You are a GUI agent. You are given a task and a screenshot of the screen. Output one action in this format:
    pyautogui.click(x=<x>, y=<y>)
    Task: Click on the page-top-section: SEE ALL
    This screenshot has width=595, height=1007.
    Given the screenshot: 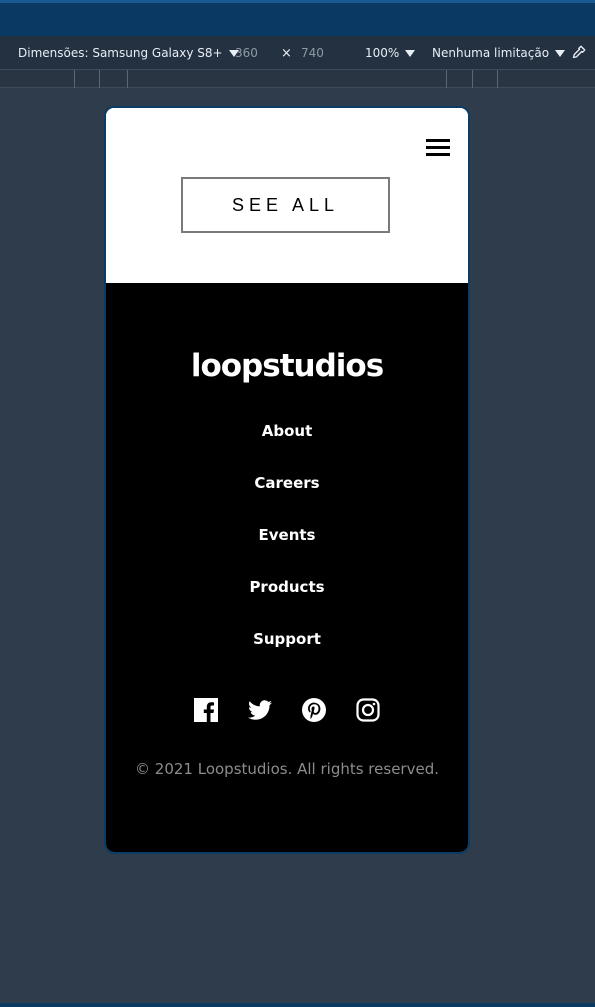 What is the action you would take?
    pyautogui.click(x=287, y=195)
    